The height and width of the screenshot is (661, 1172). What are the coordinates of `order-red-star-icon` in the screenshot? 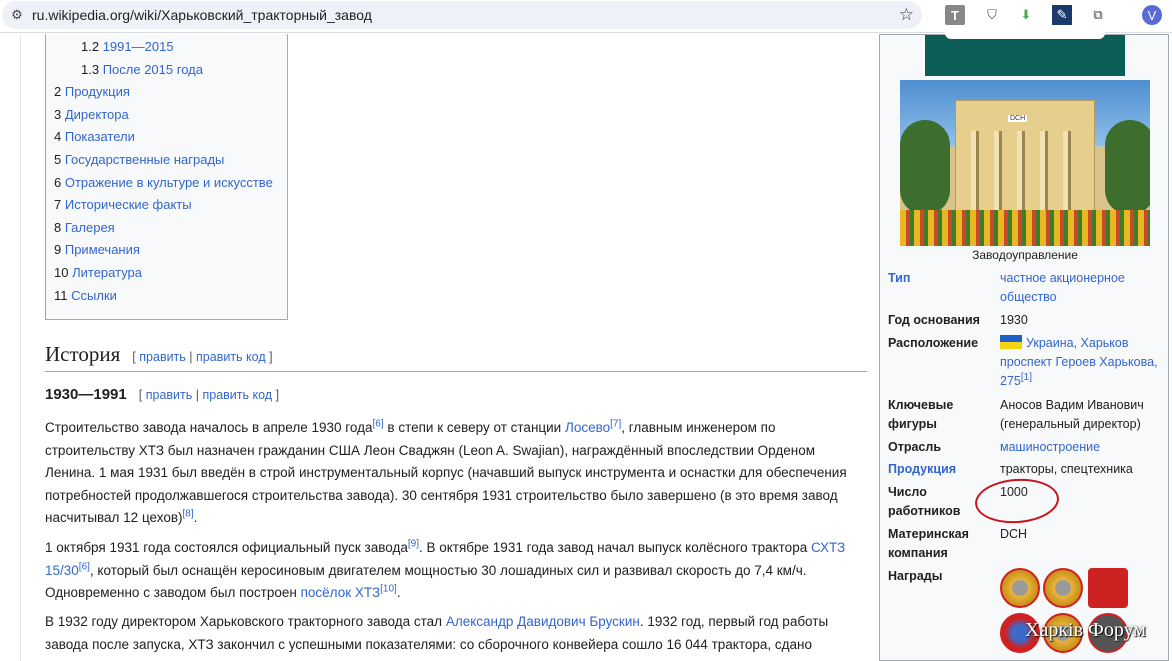 It's located at (1108, 588).